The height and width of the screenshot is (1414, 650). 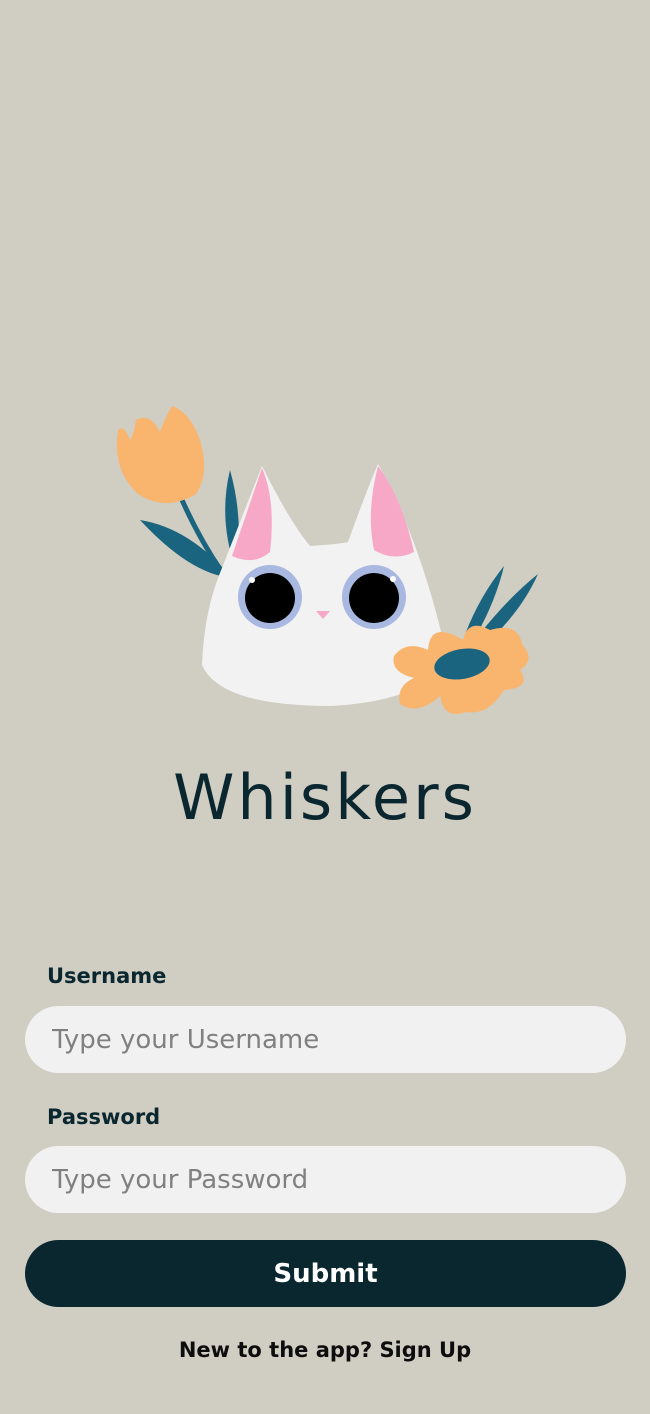 I want to click on password-input, so click(x=325, y=1179).